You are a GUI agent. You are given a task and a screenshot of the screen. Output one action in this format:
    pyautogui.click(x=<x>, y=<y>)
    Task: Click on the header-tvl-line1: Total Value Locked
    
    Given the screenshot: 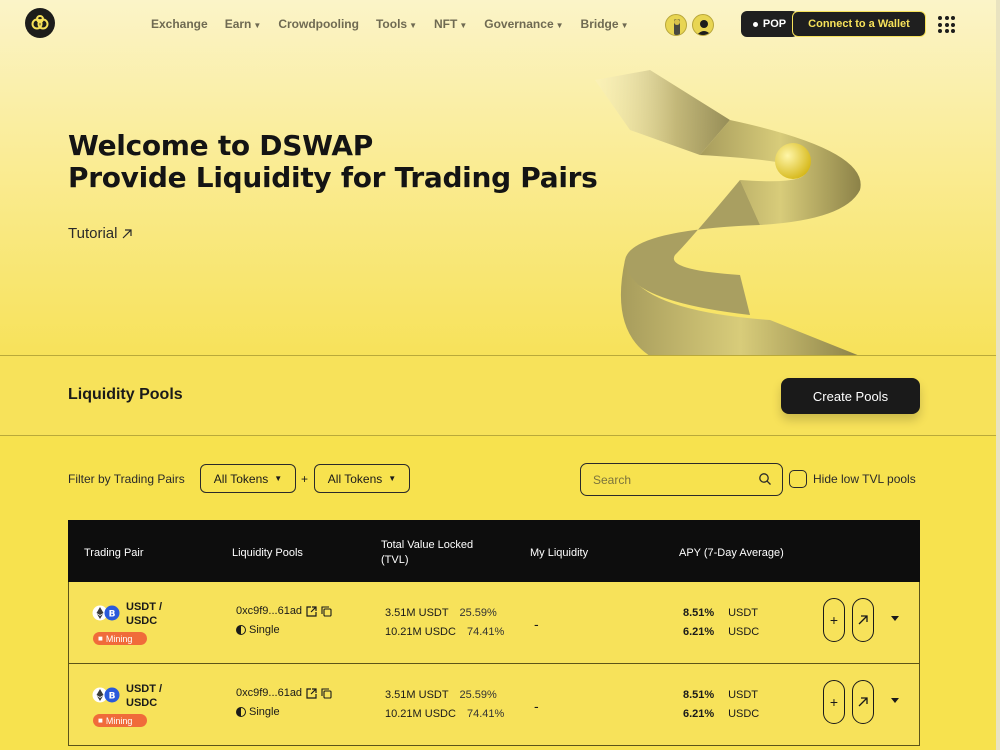 What is the action you would take?
    pyautogui.click(x=427, y=545)
    